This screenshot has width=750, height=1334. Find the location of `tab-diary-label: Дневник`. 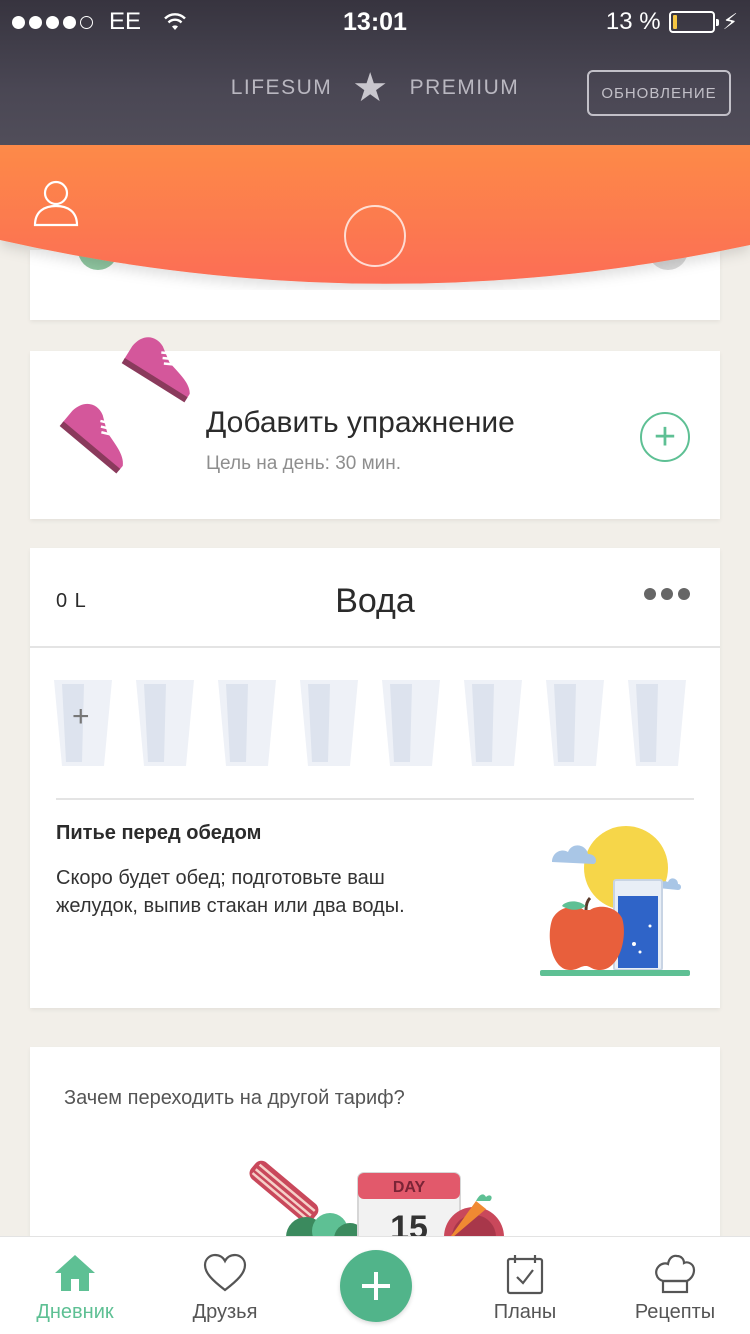

tab-diary-label: Дневник is located at coordinates (75, 1312).